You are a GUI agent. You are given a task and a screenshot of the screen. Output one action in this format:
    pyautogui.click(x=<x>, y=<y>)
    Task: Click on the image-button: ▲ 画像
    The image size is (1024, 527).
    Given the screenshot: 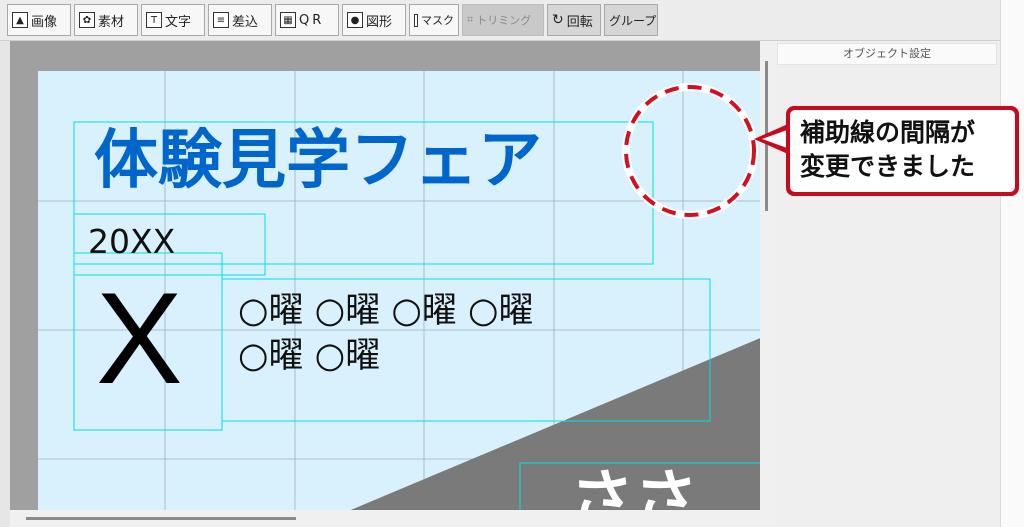 What is the action you would take?
    pyautogui.click(x=39, y=20)
    